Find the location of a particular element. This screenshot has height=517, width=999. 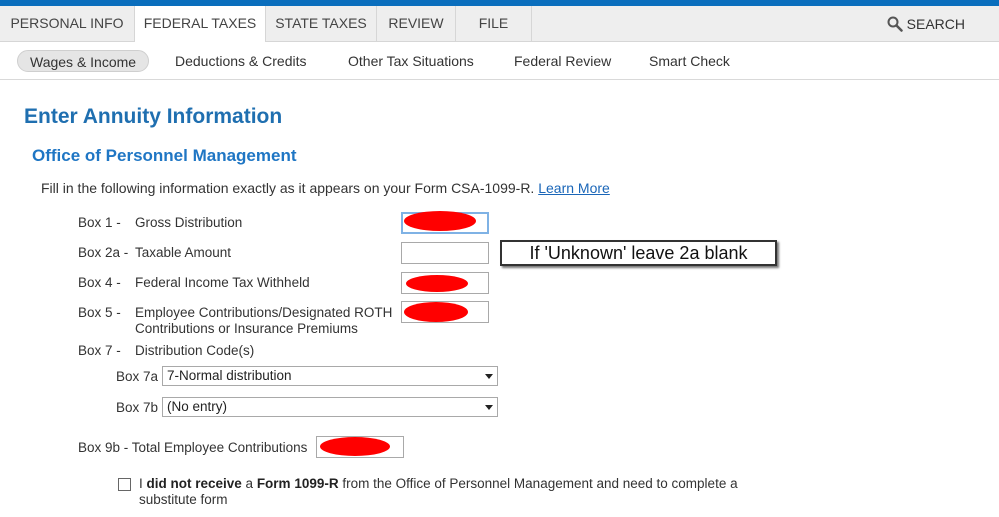

tab-state-taxes: STATE TAXES is located at coordinates (321, 24).